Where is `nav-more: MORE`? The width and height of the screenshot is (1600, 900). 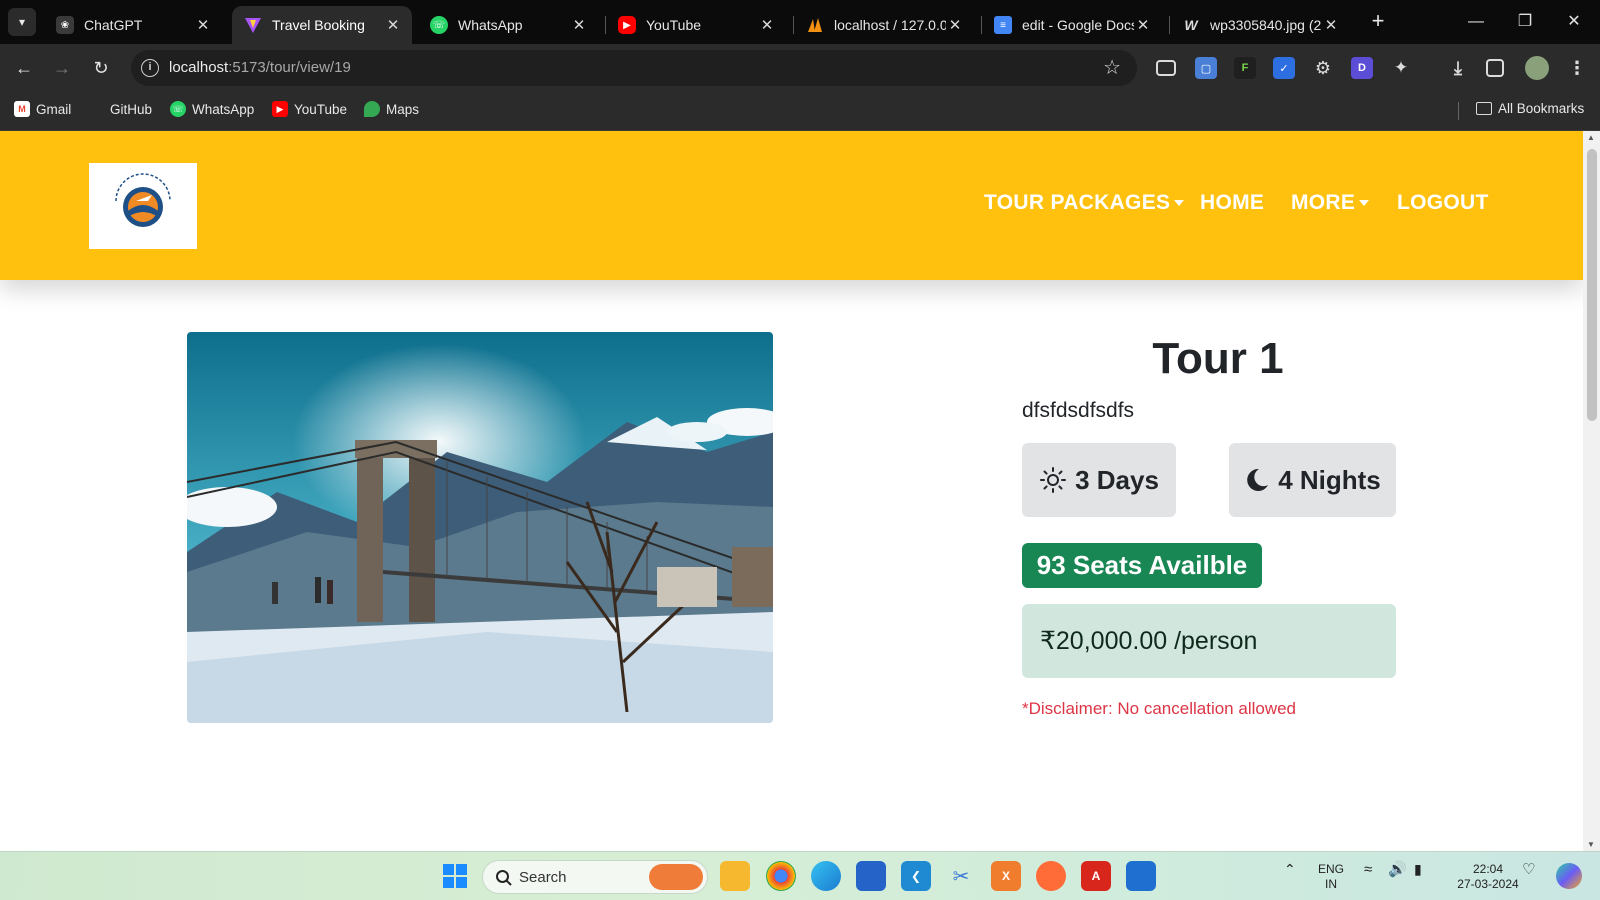
nav-more: MORE is located at coordinates (1330, 203).